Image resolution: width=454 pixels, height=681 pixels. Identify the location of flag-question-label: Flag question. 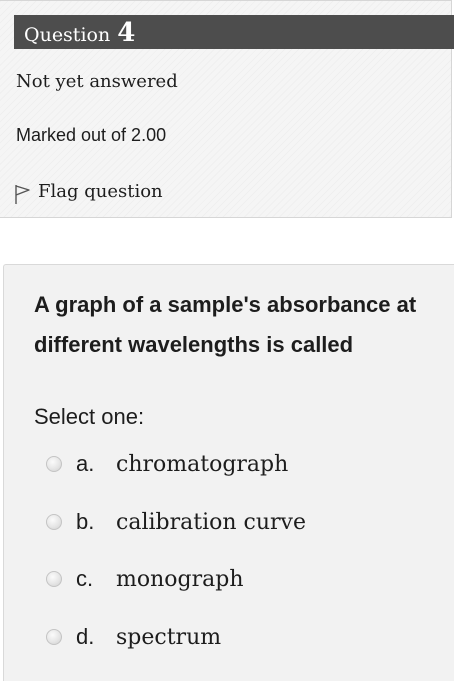
(100, 191).